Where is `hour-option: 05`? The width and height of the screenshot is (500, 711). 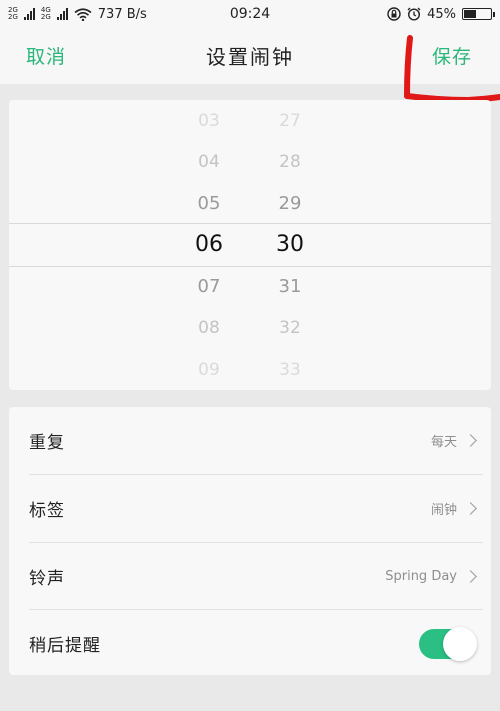 hour-option: 05 is located at coordinates (209, 204).